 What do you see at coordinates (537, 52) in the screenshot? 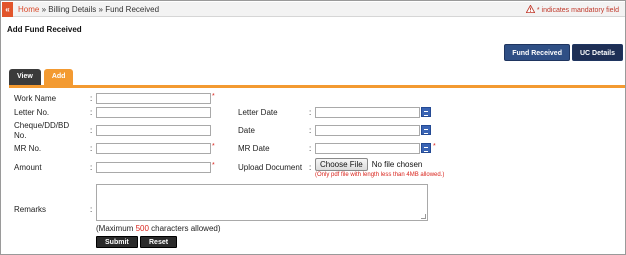
I see `fund-received-button: Fund Received` at bounding box center [537, 52].